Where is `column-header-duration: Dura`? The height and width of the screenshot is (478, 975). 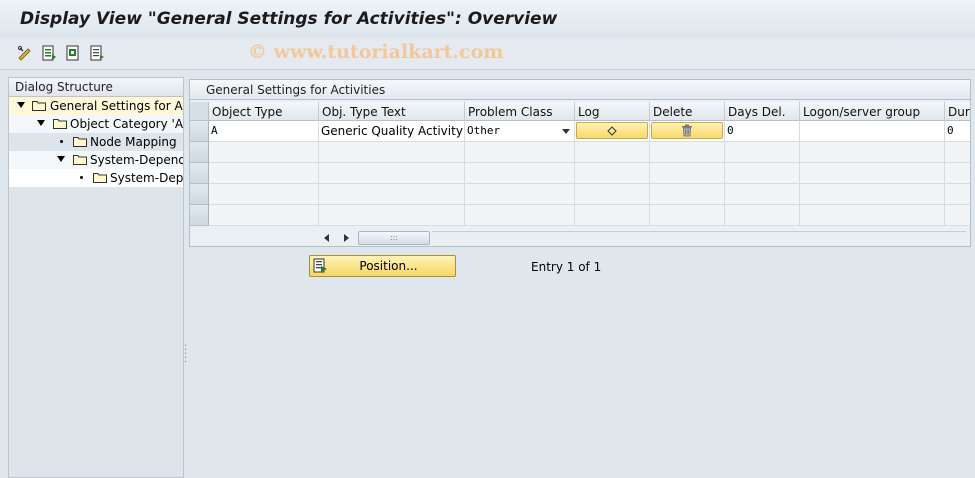
column-header-duration: Dura is located at coordinates (957, 111).